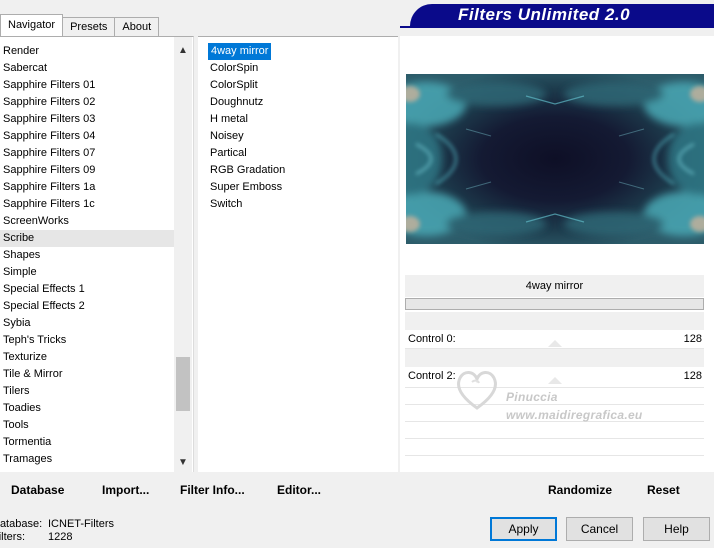 This screenshot has width=714, height=548. I want to click on category-item: Render, so click(87, 51).